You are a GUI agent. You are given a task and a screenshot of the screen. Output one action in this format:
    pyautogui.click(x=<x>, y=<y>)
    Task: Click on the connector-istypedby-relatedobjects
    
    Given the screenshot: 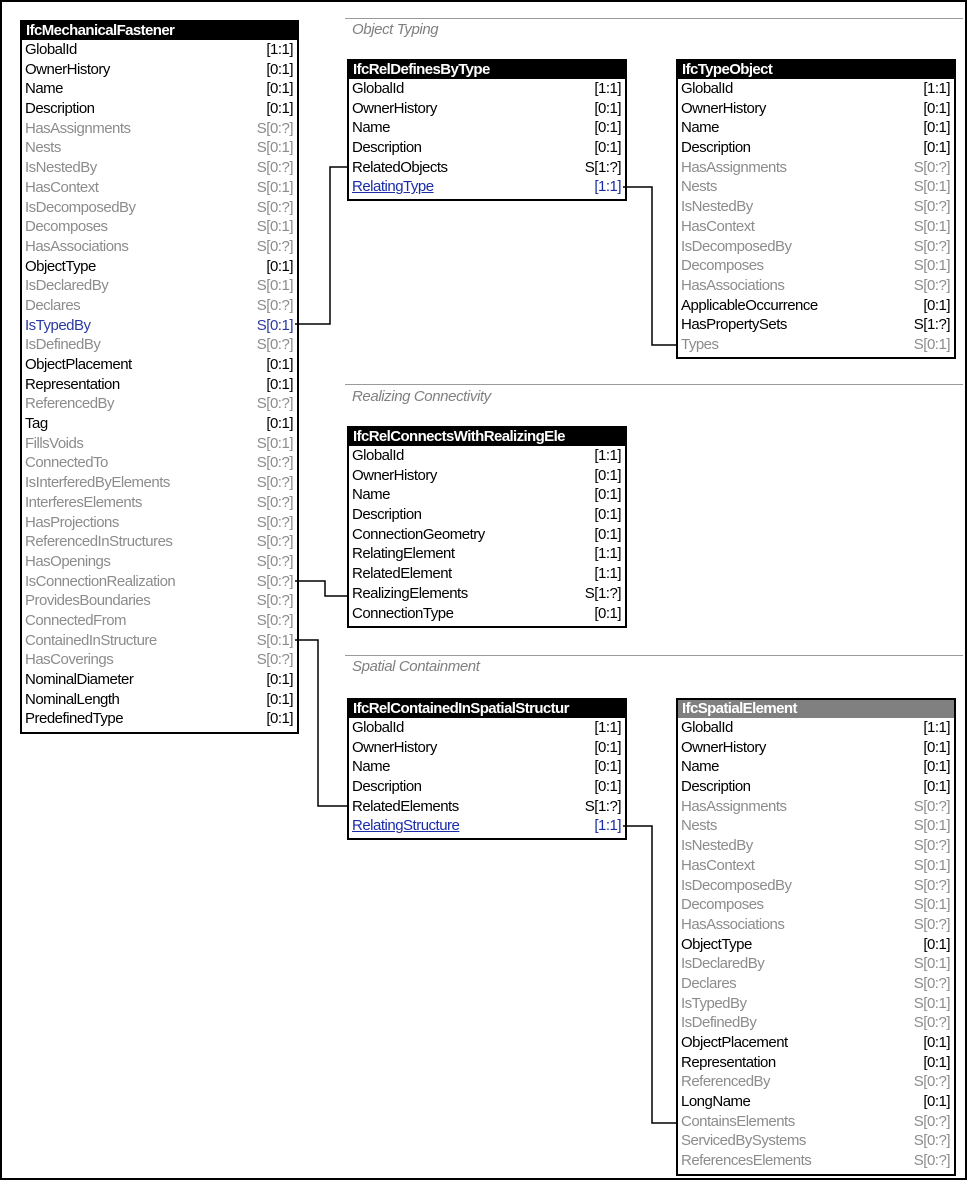 What is the action you would take?
    pyautogui.click(x=321, y=245)
    